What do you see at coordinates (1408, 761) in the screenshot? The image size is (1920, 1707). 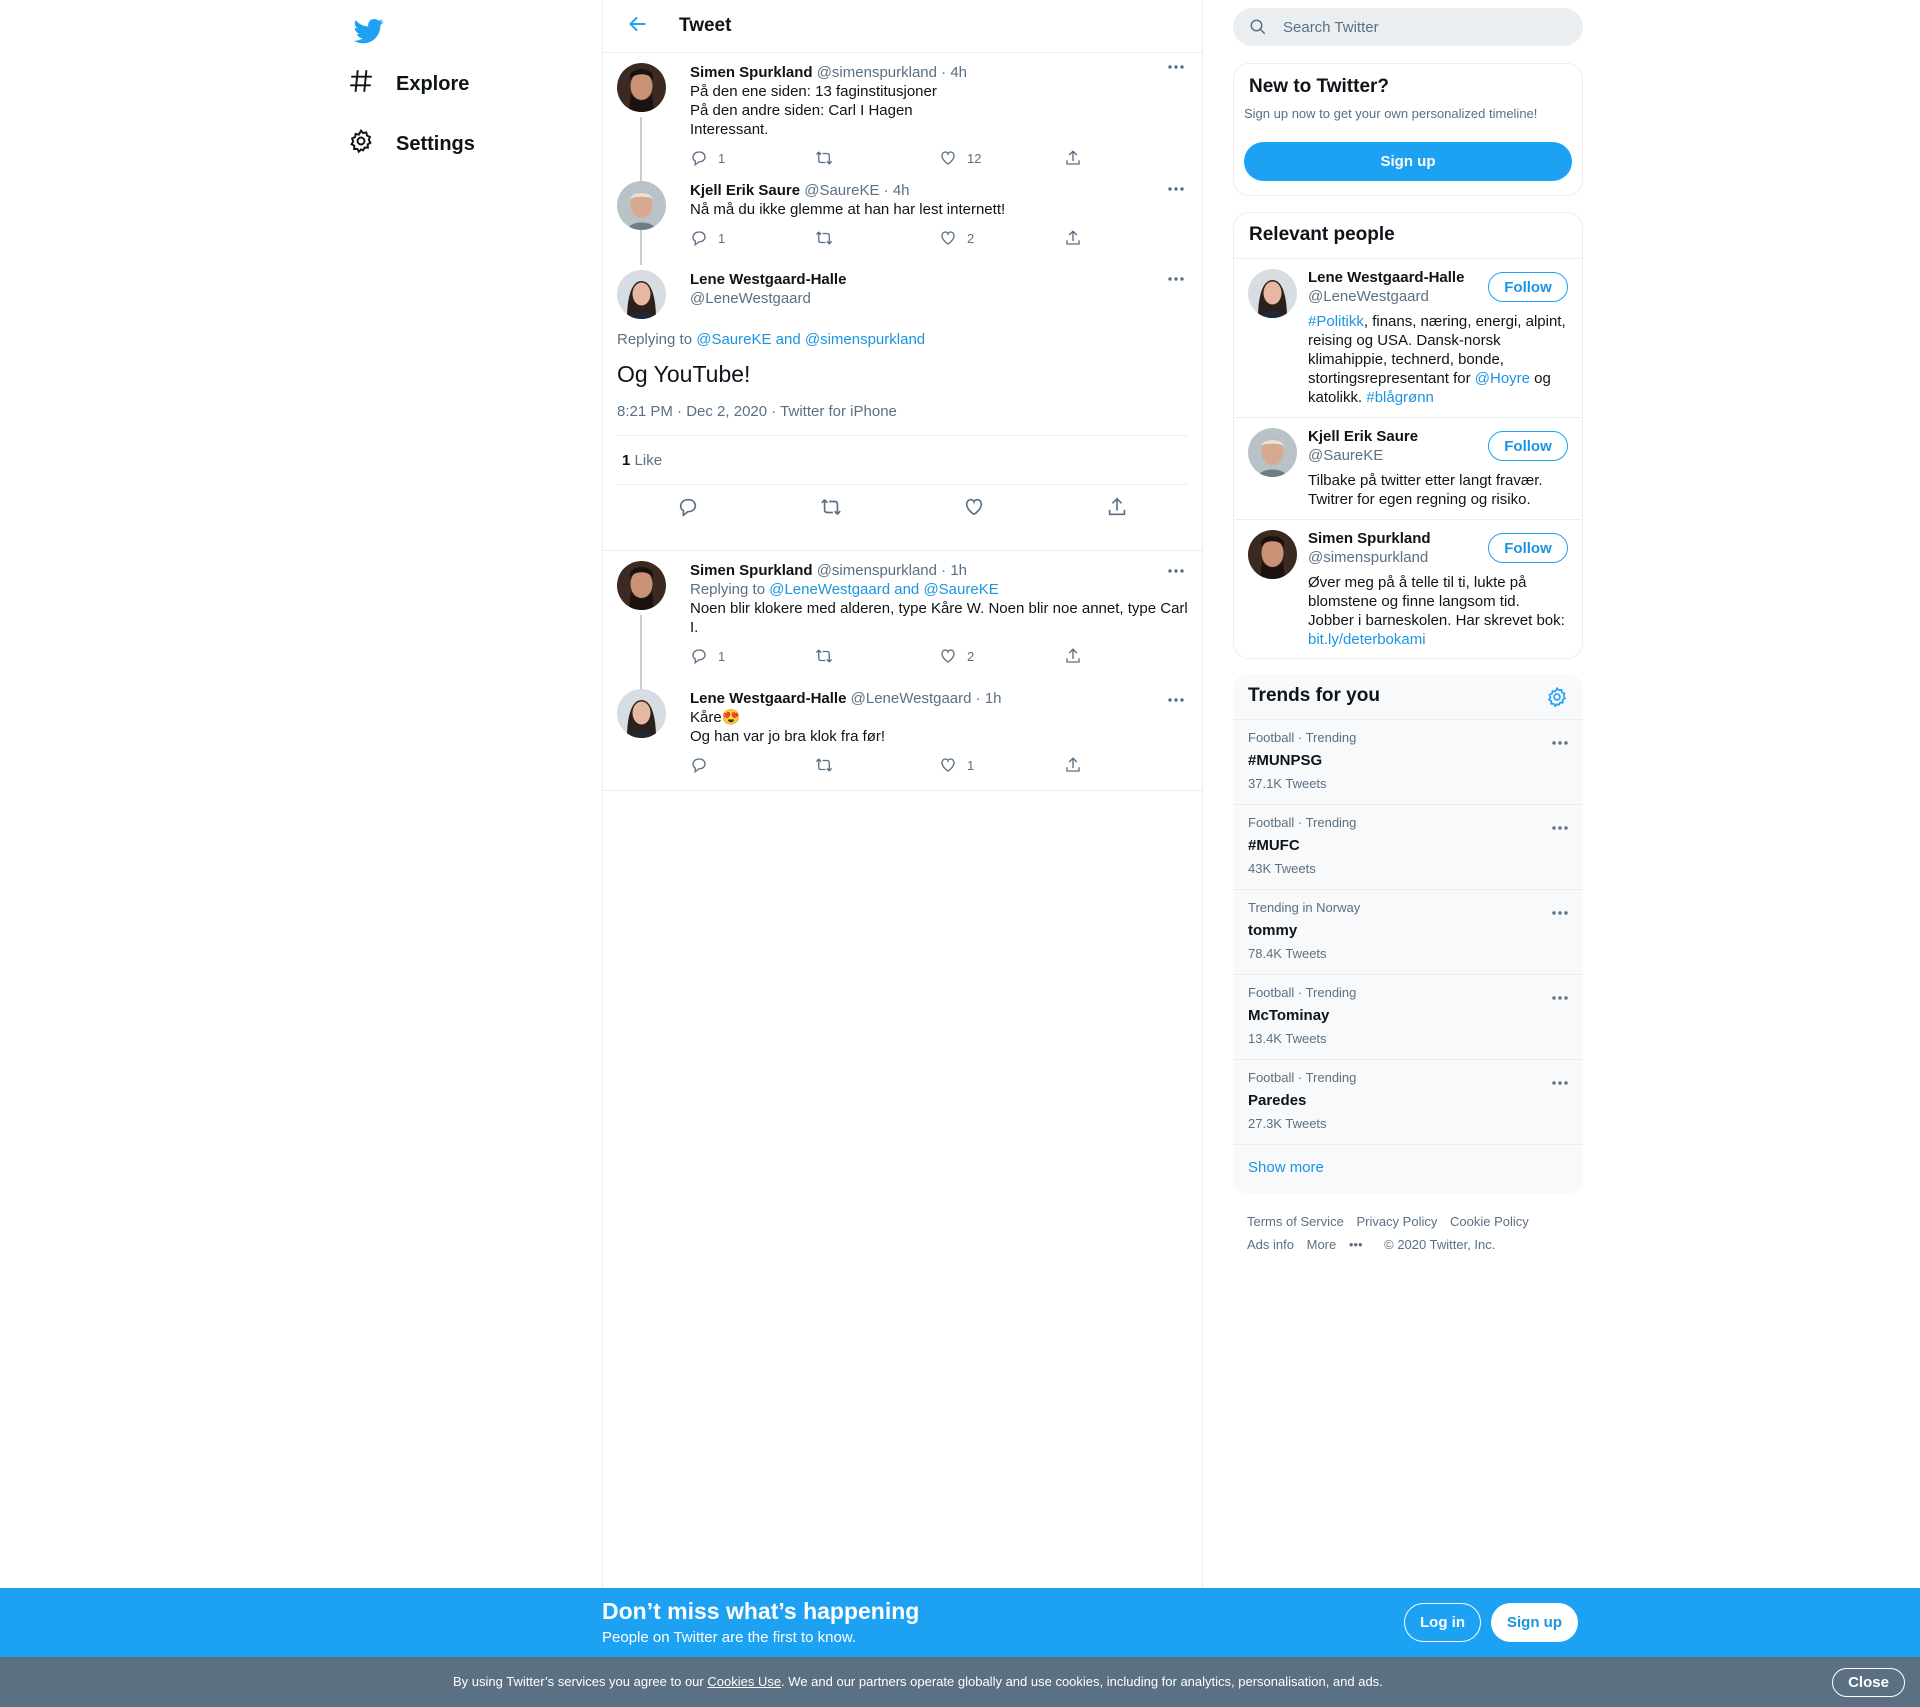 I see `trend-item: Football · Trending #MUNPSG 37.1K Tweets` at bounding box center [1408, 761].